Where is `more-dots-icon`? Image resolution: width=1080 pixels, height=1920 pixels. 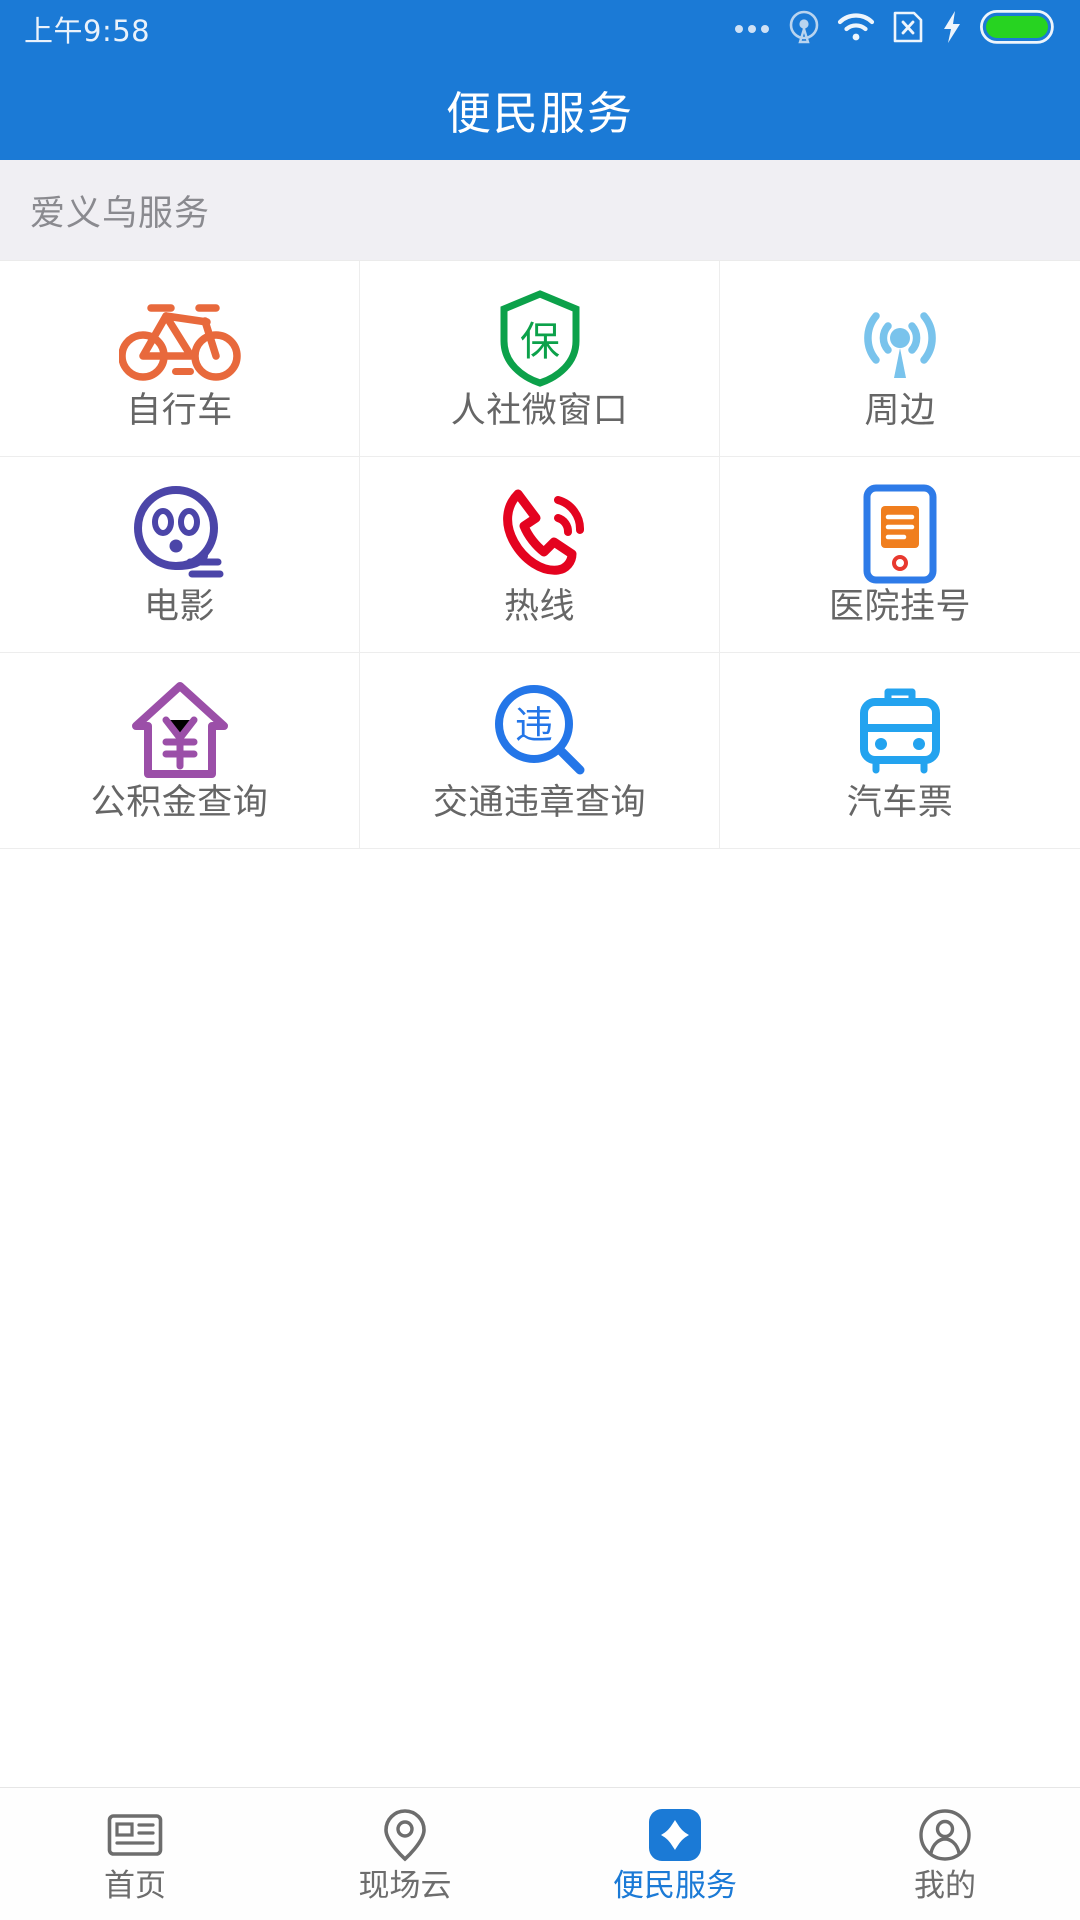 more-dots-icon is located at coordinates (752, 29).